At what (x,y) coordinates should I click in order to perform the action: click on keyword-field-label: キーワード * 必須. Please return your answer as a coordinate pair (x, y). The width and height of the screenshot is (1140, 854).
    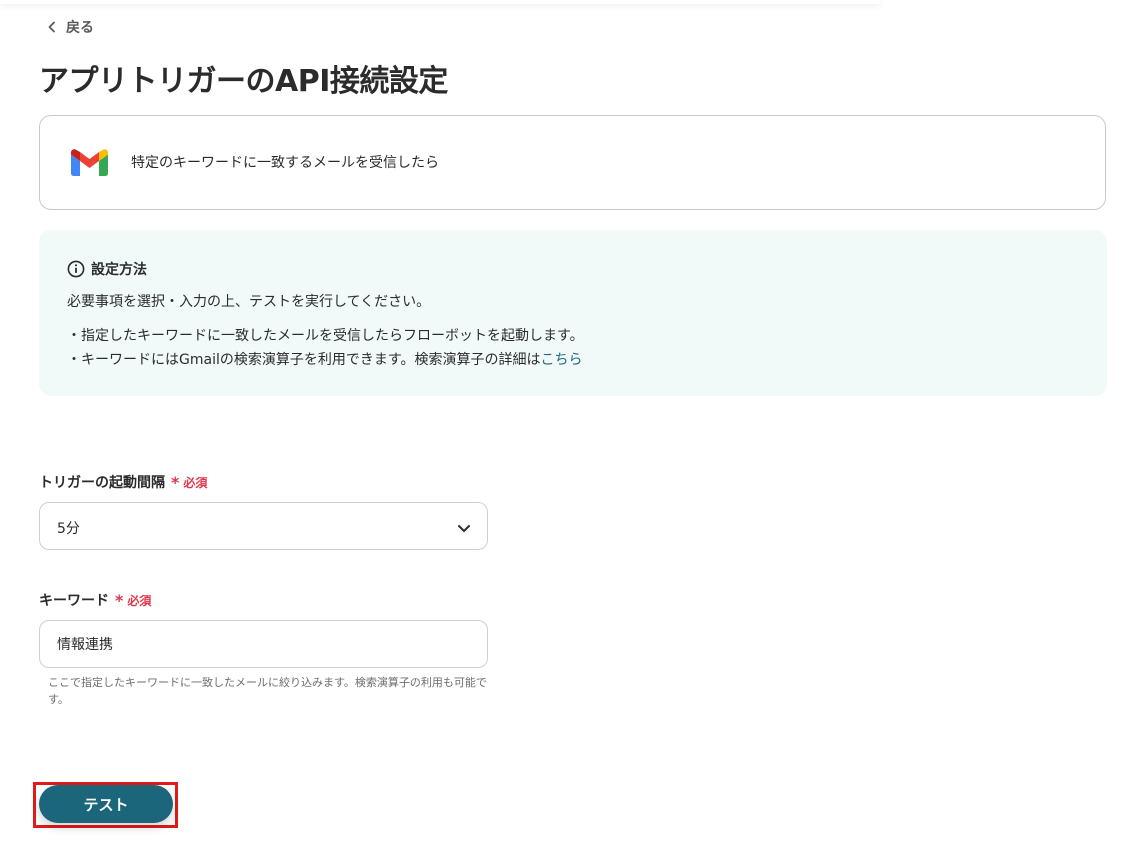
    Looking at the image, I should click on (95, 600).